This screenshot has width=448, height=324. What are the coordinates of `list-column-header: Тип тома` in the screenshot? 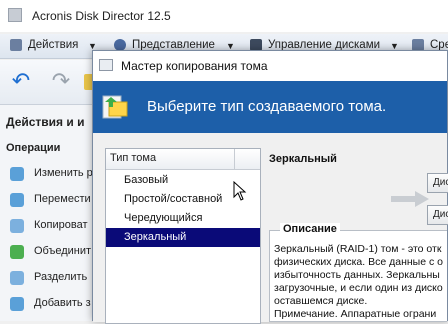 It's located at (183, 159).